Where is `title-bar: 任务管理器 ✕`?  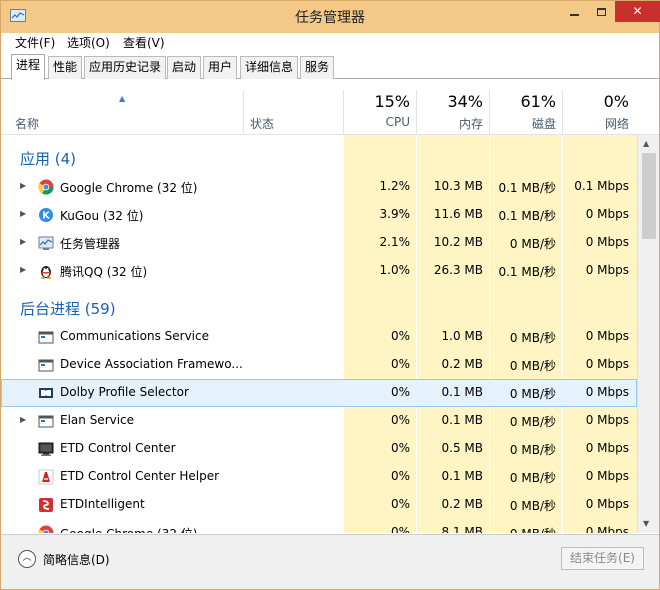
title-bar: 任务管理器 ✕ is located at coordinates (330, 17).